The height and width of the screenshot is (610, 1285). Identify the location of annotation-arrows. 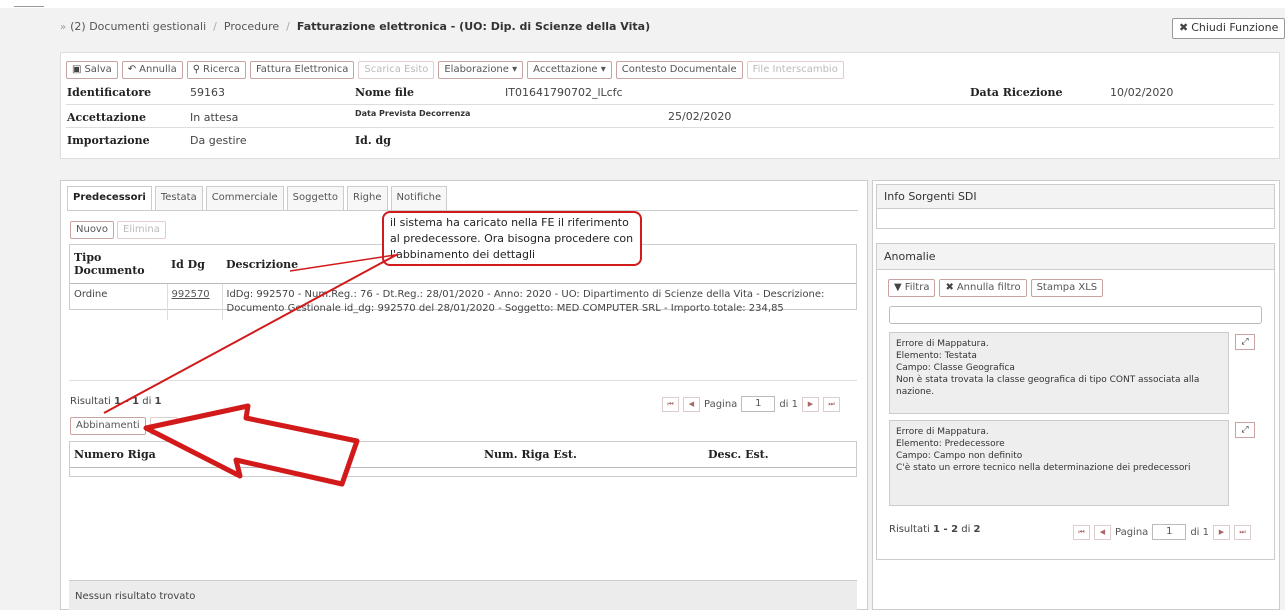
(251, 370).